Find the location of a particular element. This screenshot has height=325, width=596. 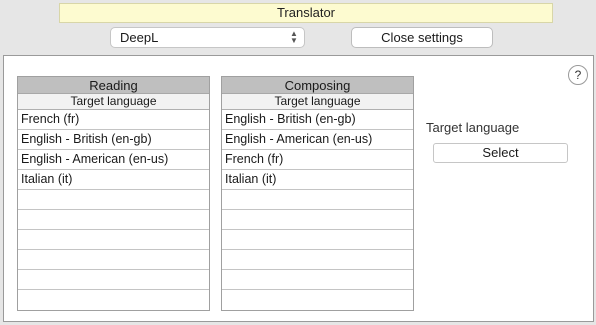

reading-column-header: Target language is located at coordinates (113, 102).